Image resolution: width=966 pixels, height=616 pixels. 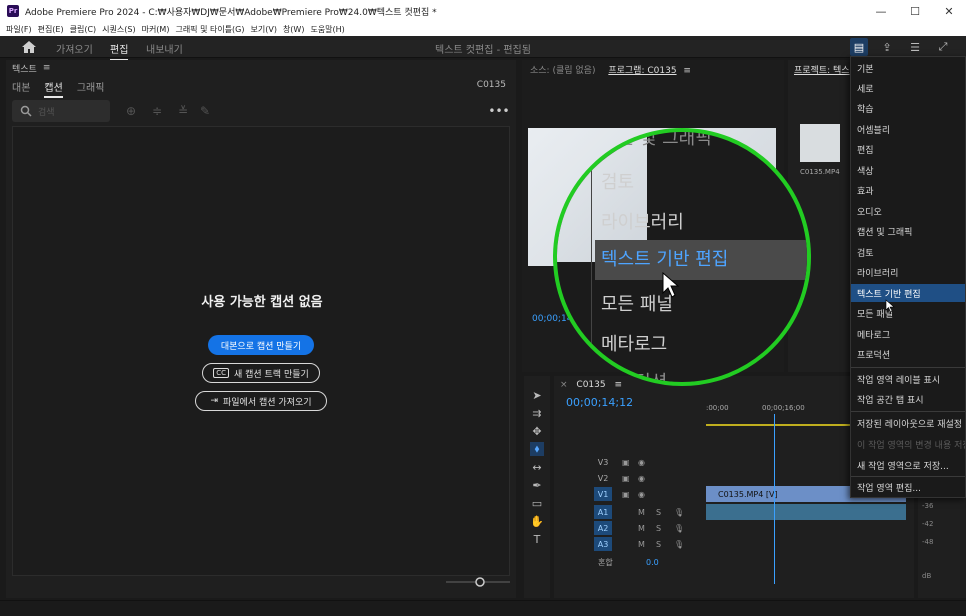 I want to click on workspace-item: 편집, so click(x=908, y=149).